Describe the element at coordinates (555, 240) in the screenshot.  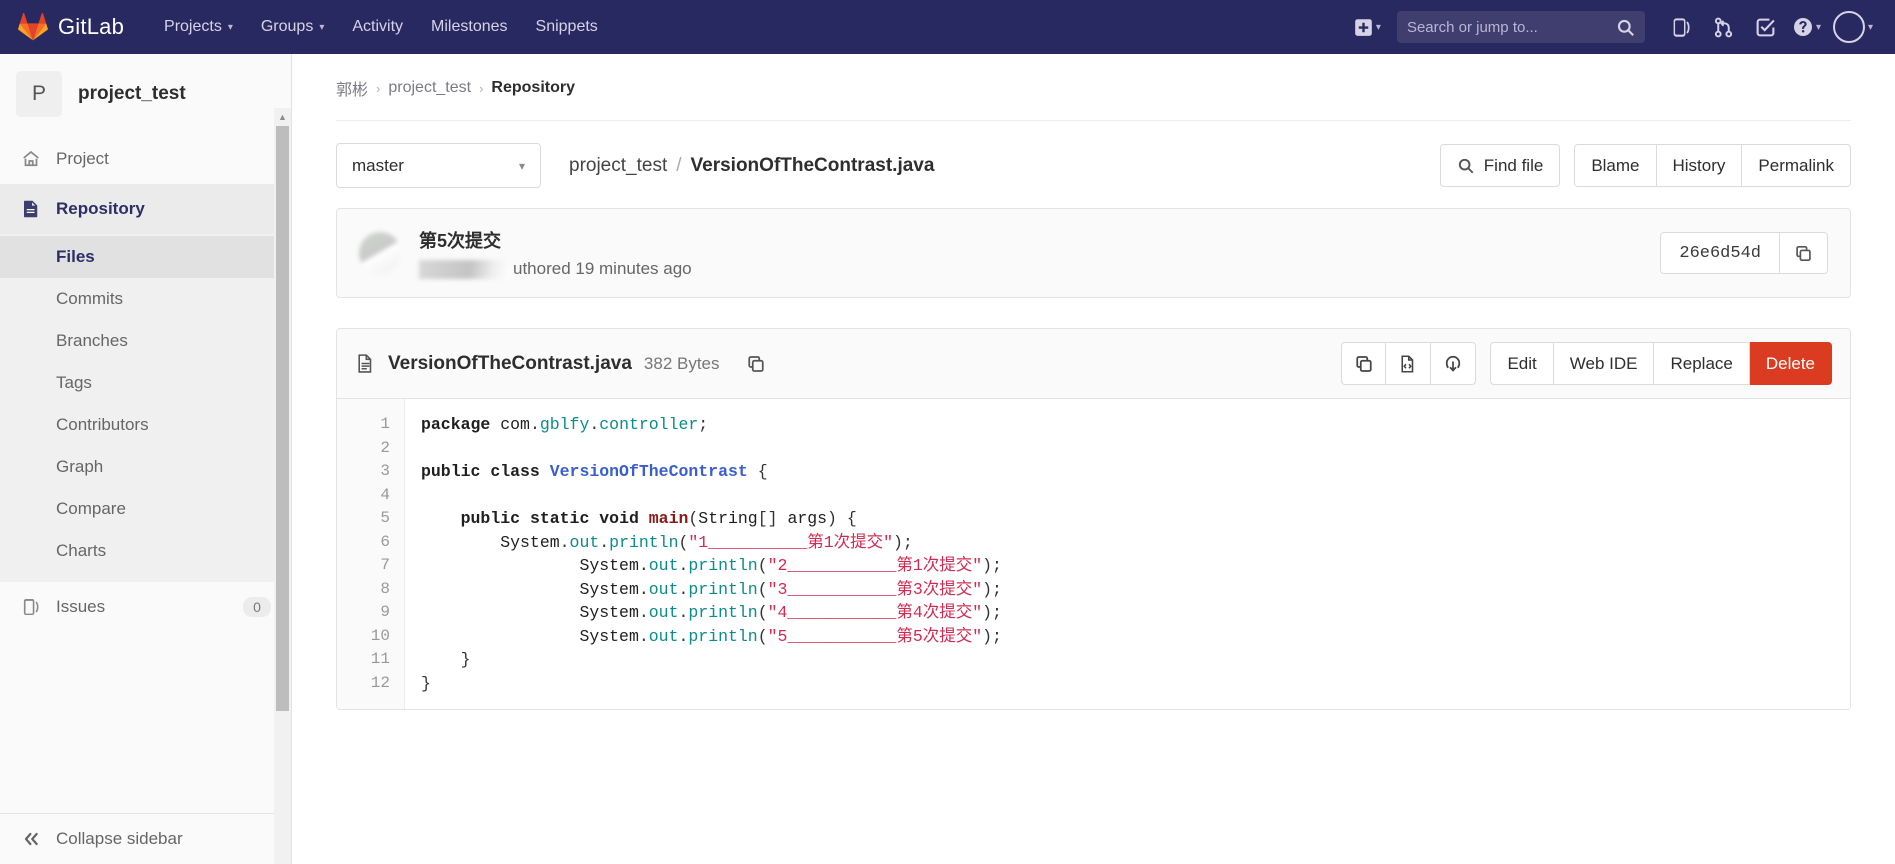
I see `commit-message: 第5次提交` at that location.